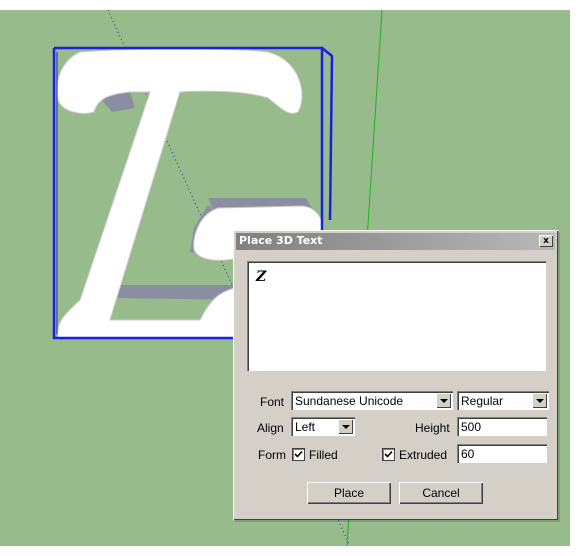 The width and height of the screenshot is (585, 556). I want to click on align-select: Left, so click(323, 426).